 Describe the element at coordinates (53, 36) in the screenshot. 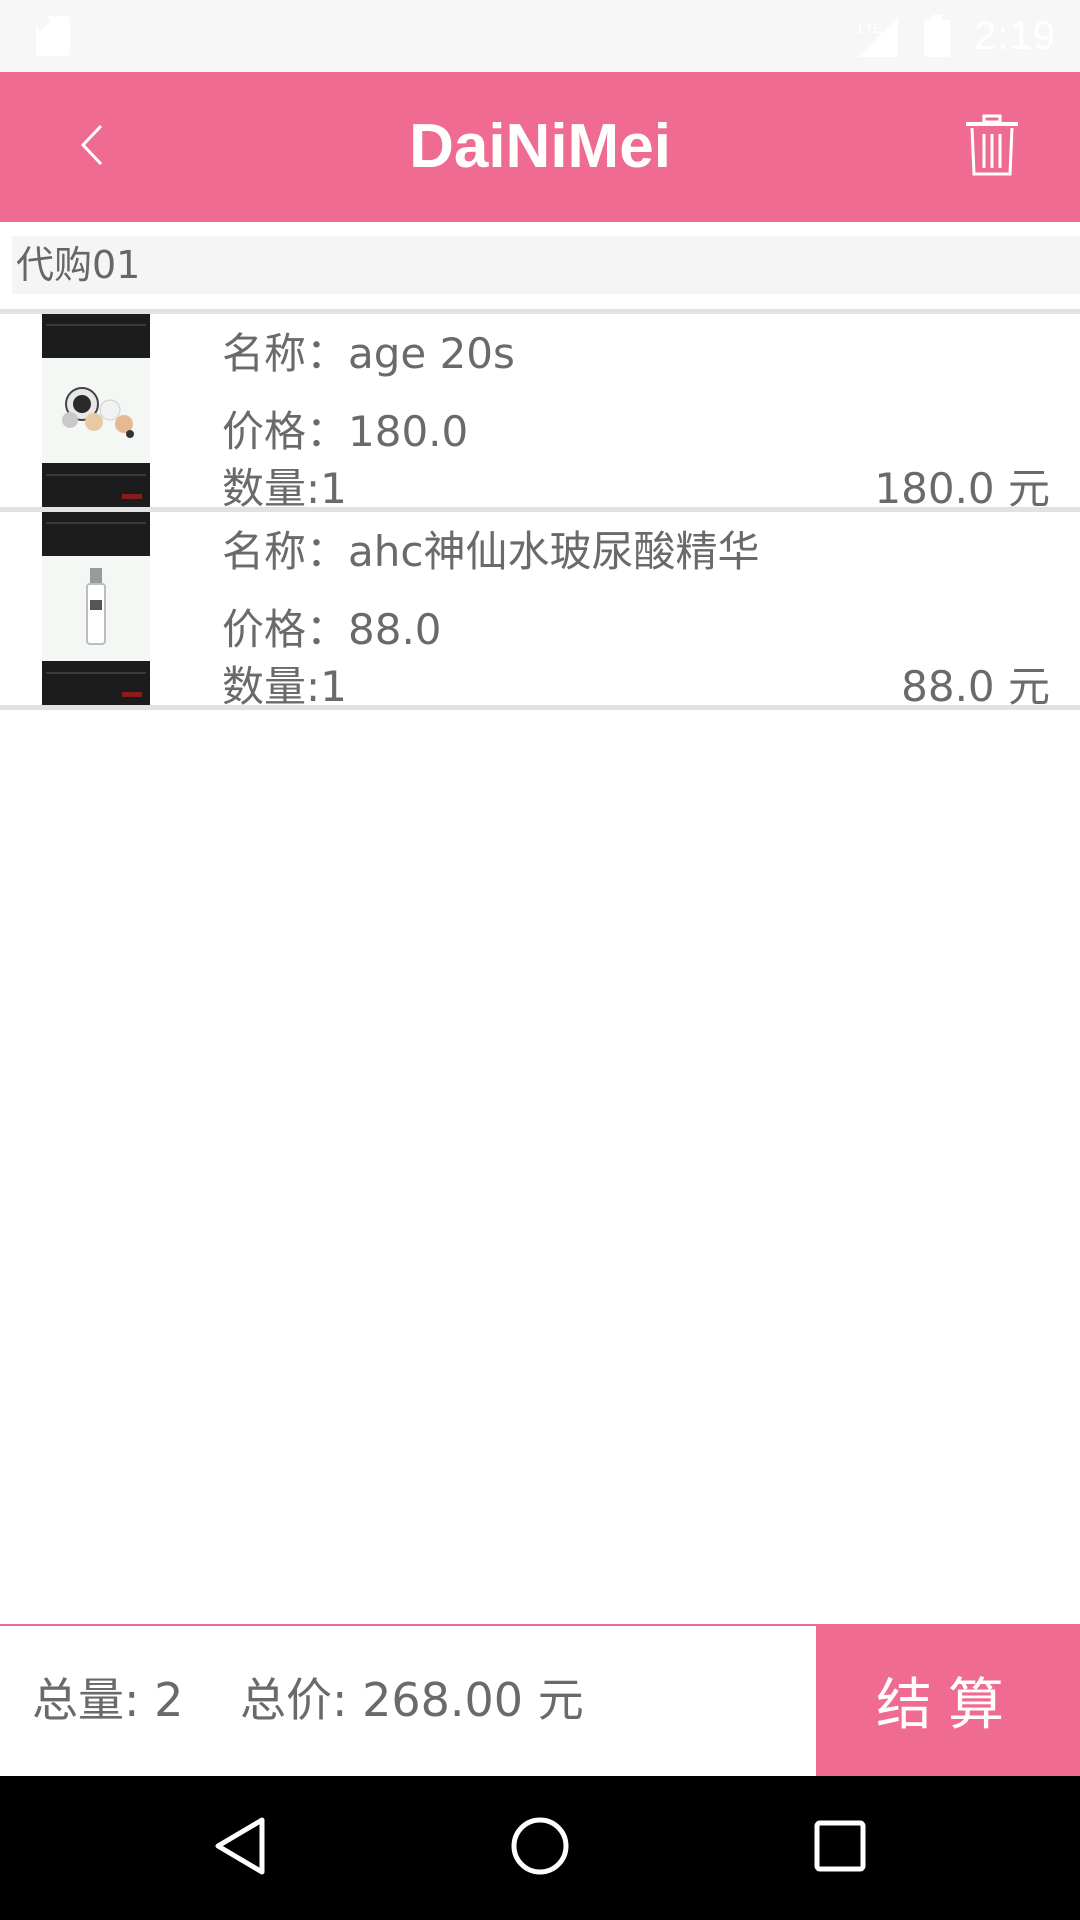

I see `sd-card-icon` at that location.